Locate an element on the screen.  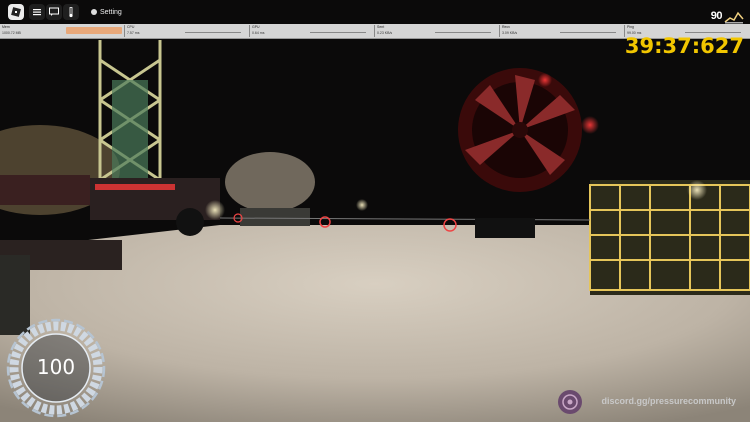
stat-ping-graph is located at coordinates (713, 32).